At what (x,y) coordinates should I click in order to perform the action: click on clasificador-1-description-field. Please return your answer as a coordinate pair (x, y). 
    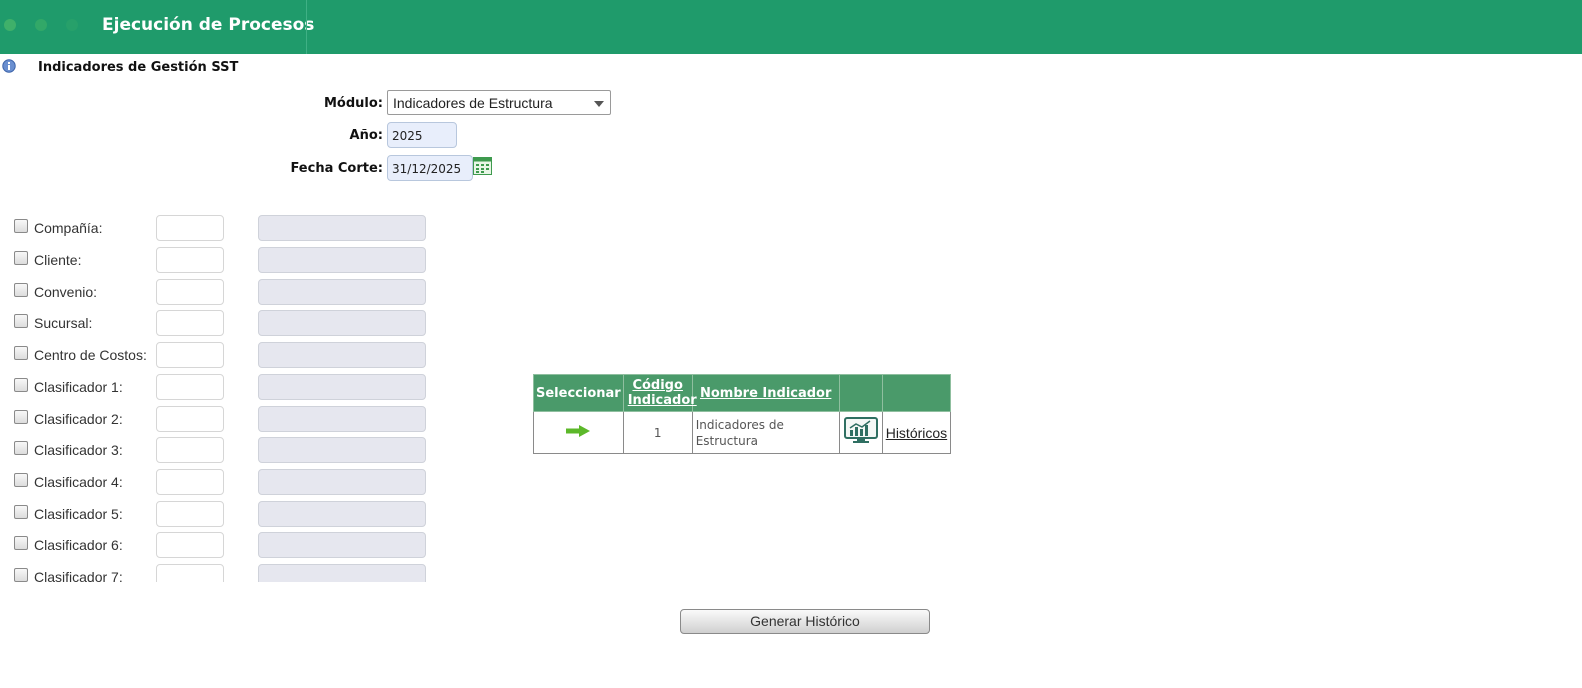
    Looking at the image, I should click on (342, 387).